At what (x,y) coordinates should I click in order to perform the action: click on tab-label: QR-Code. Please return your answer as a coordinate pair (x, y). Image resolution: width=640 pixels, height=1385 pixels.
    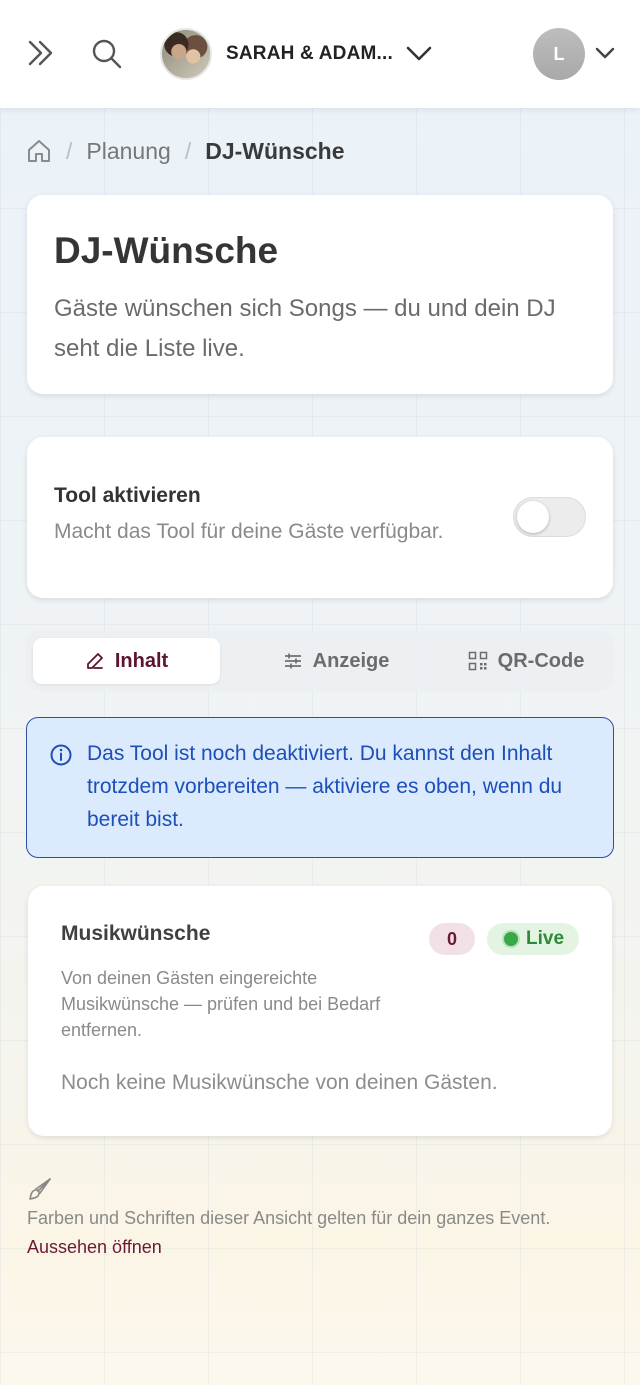
    Looking at the image, I should click on (541, 660).